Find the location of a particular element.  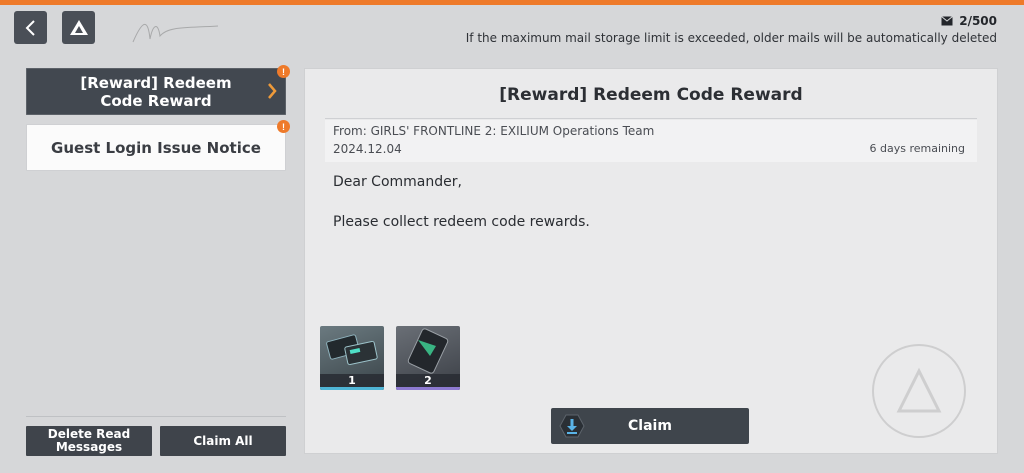

top-accent-stripe is located at coordinates (512, 2).